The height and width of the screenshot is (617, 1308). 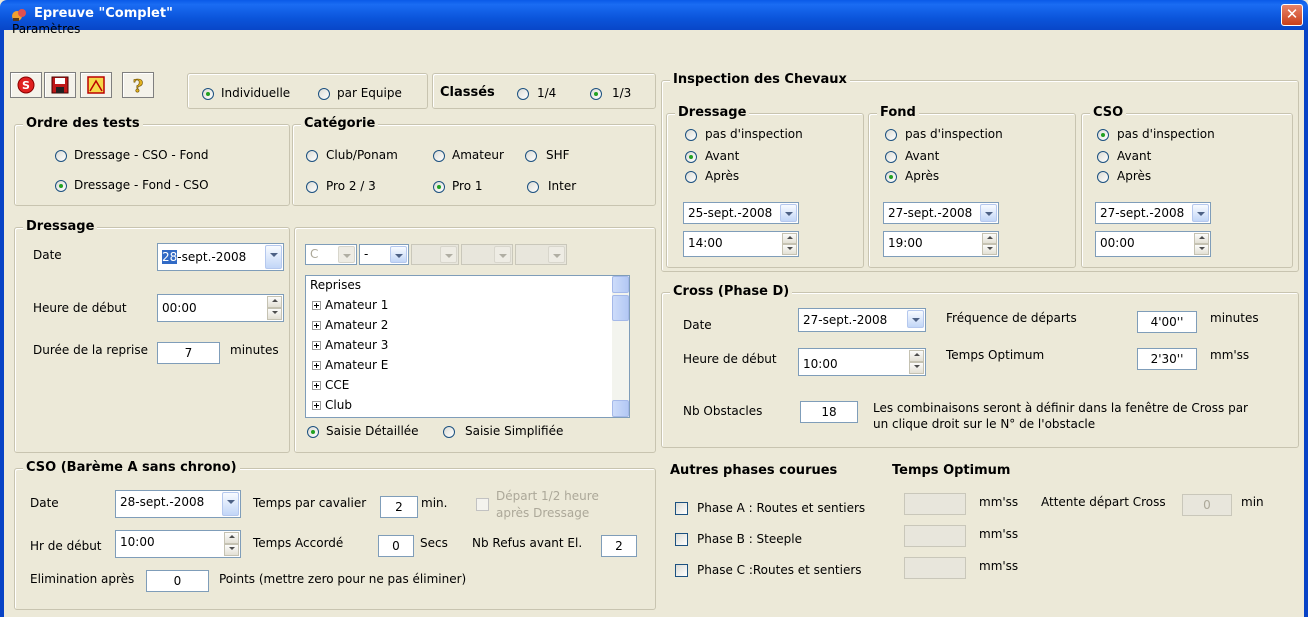 What do you see at coordinates (988, 213) in the screenshot?
I see `inspection-fond-date-dropdown` at bounding box center [988, 213].